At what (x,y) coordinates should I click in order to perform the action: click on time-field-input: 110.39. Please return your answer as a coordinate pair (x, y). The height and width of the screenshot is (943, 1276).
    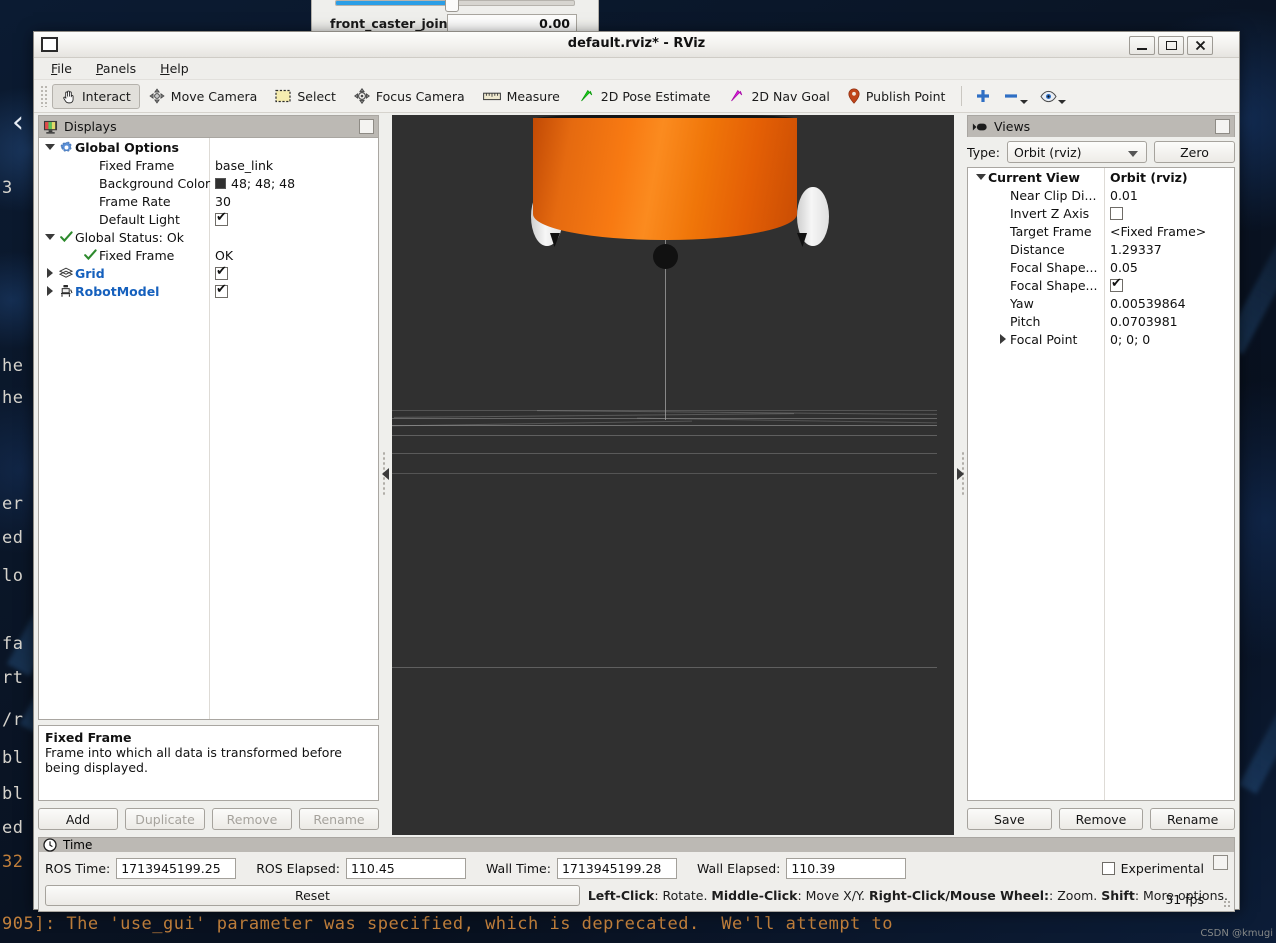
    Looking at the image, I should click on (846, 868).